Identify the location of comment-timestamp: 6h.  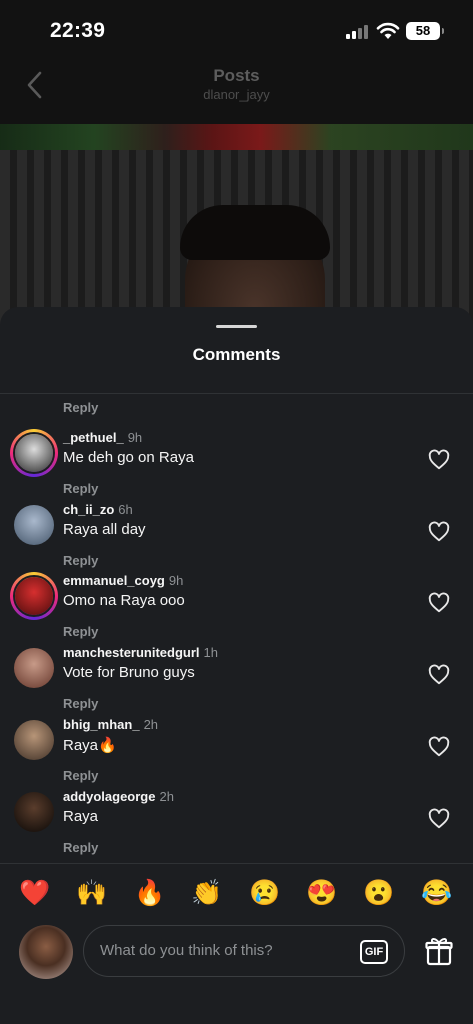
(125, 509).